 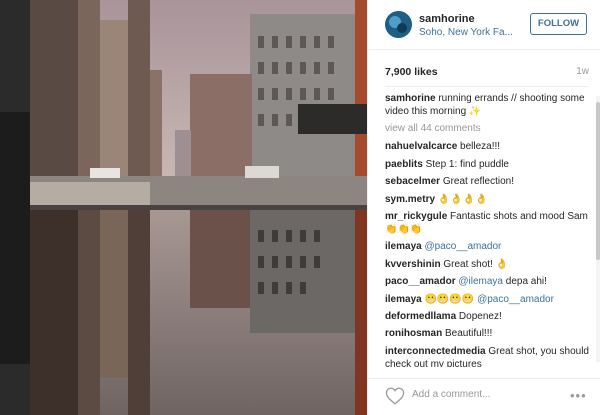 I want to click on comment-item: paeblits Step 1: find puddle, so click(x=488, y=164).